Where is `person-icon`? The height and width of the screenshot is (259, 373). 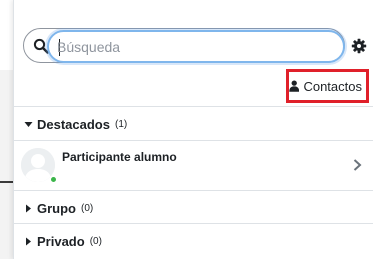 person-icon is located at coordinates (294, 86).